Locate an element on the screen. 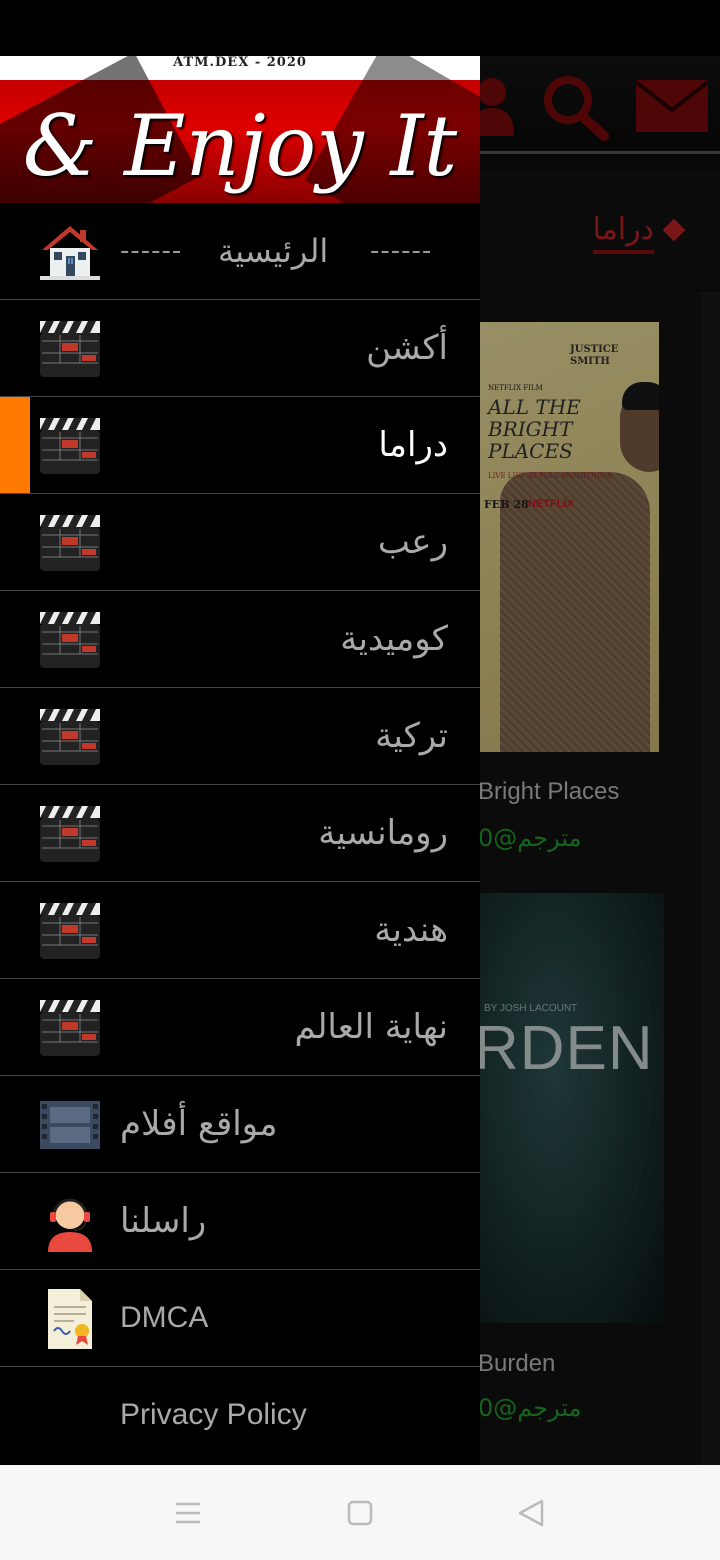 The height and width of the screenshot is (1560, 720). menu-label: كوميدية is located at coordinates (394, 639).